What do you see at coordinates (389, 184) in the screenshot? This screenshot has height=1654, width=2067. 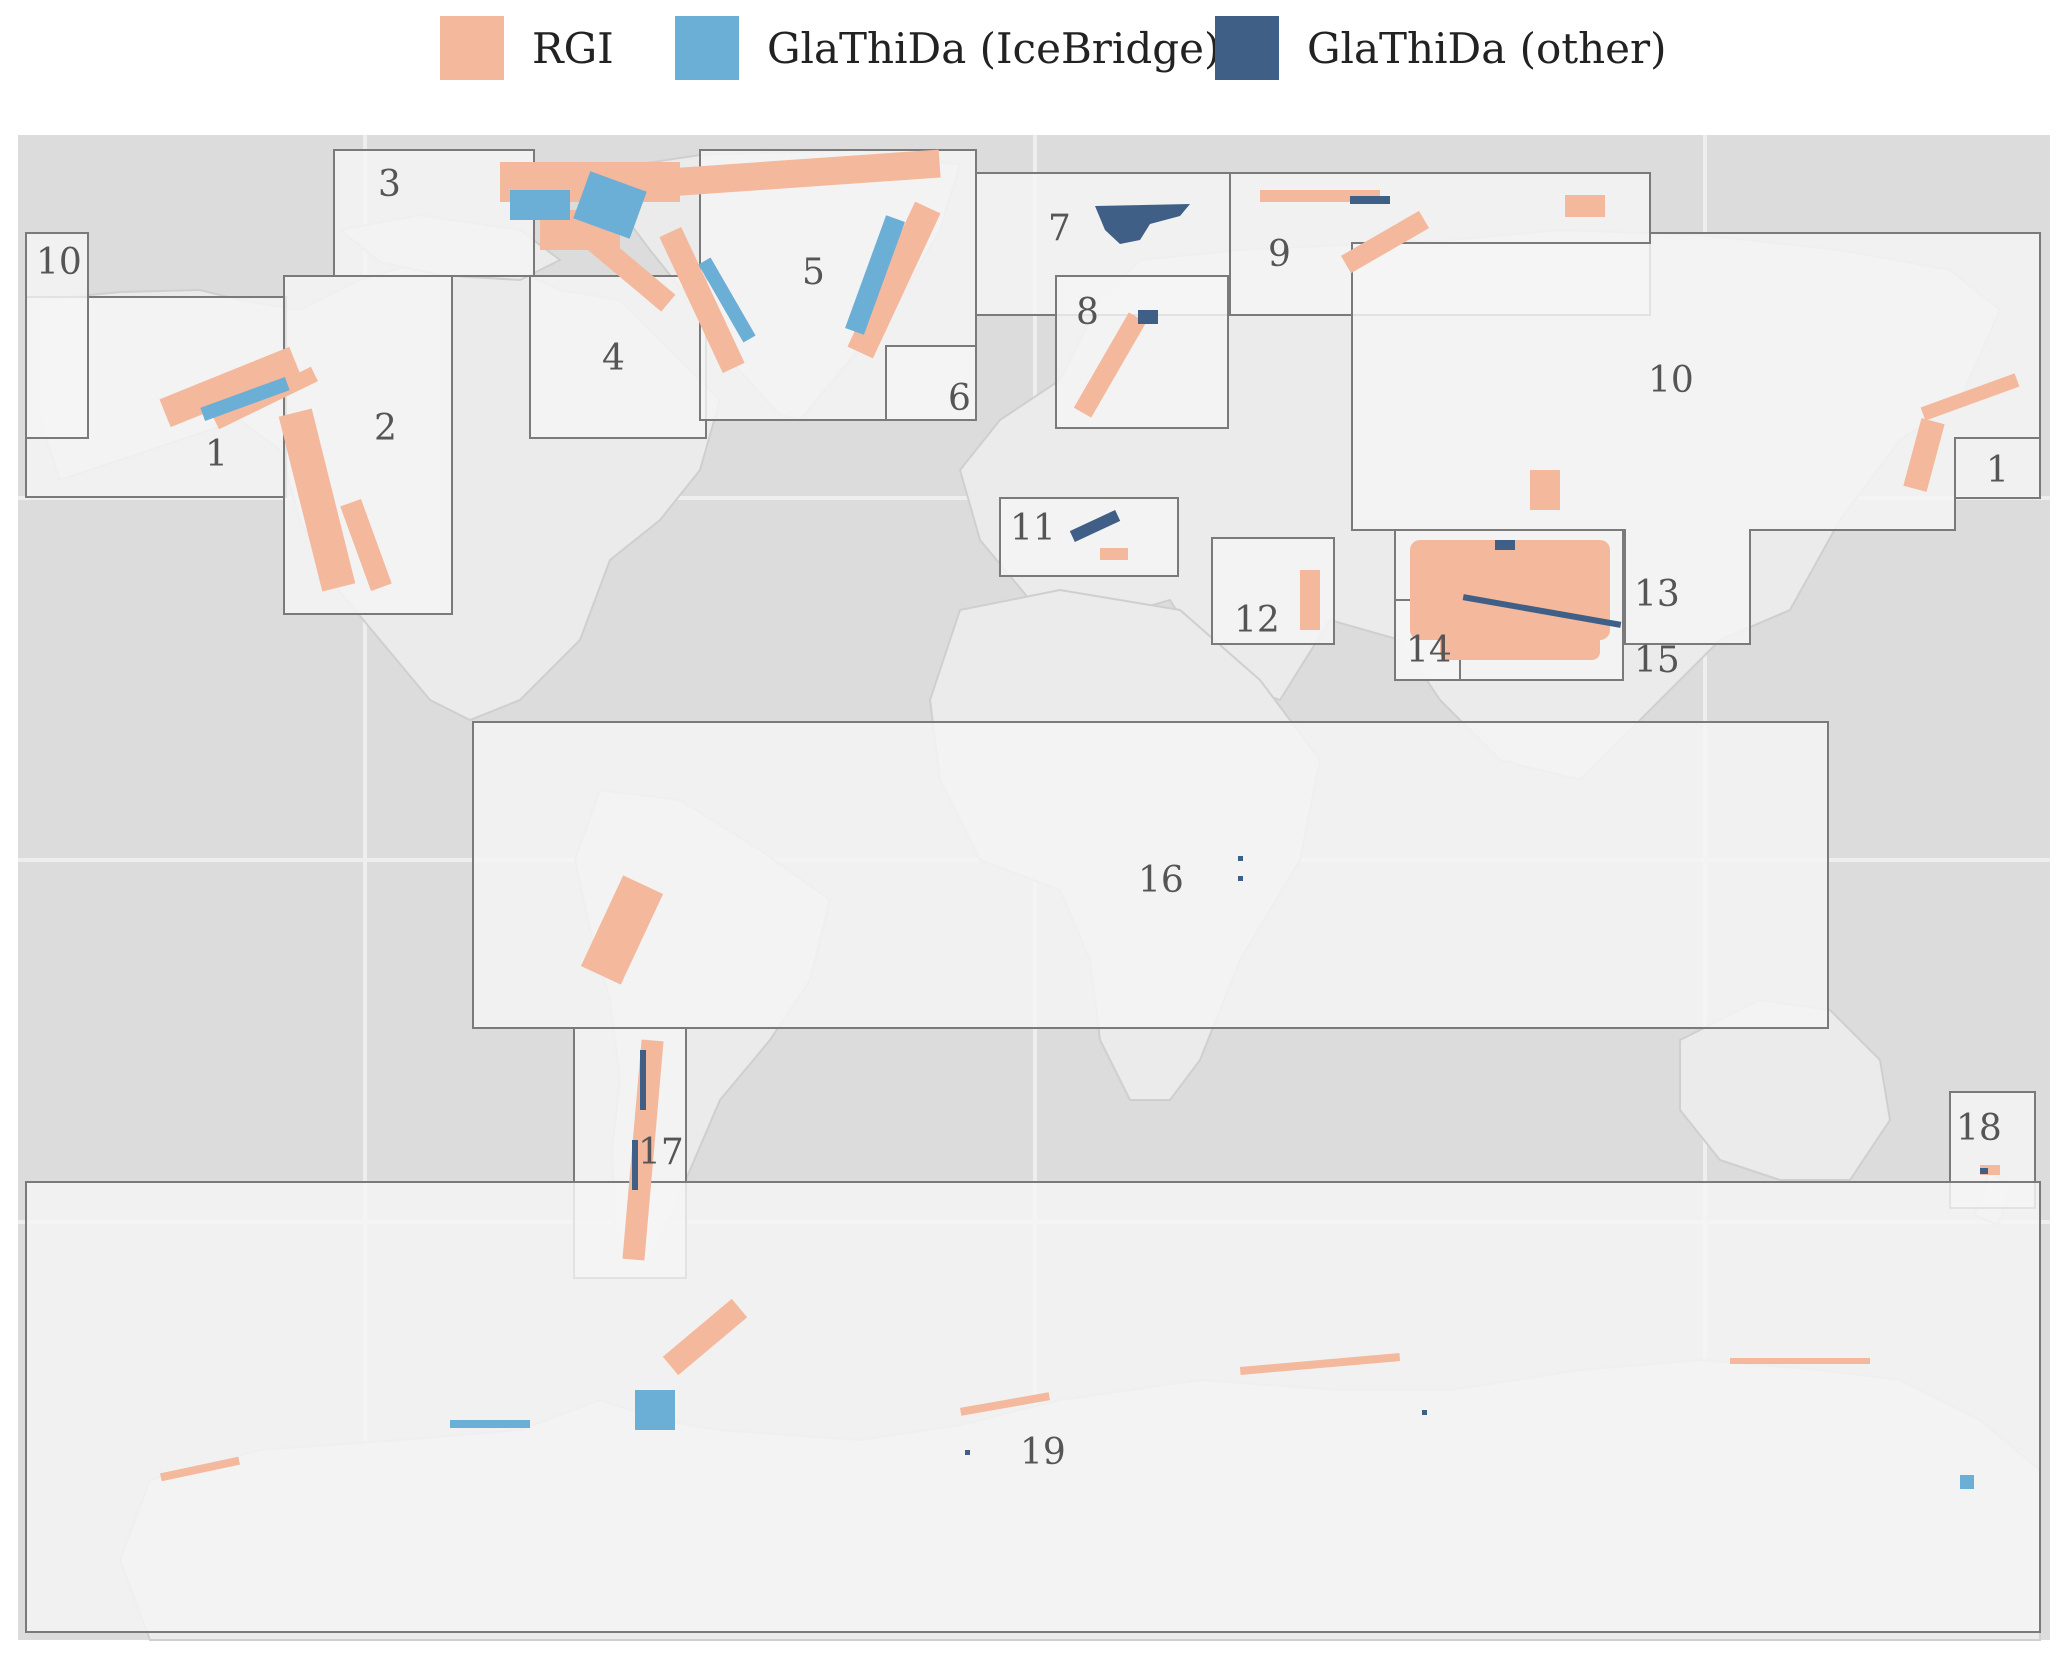 I see `region-label-3: 3` at bounding box center [389, 184].